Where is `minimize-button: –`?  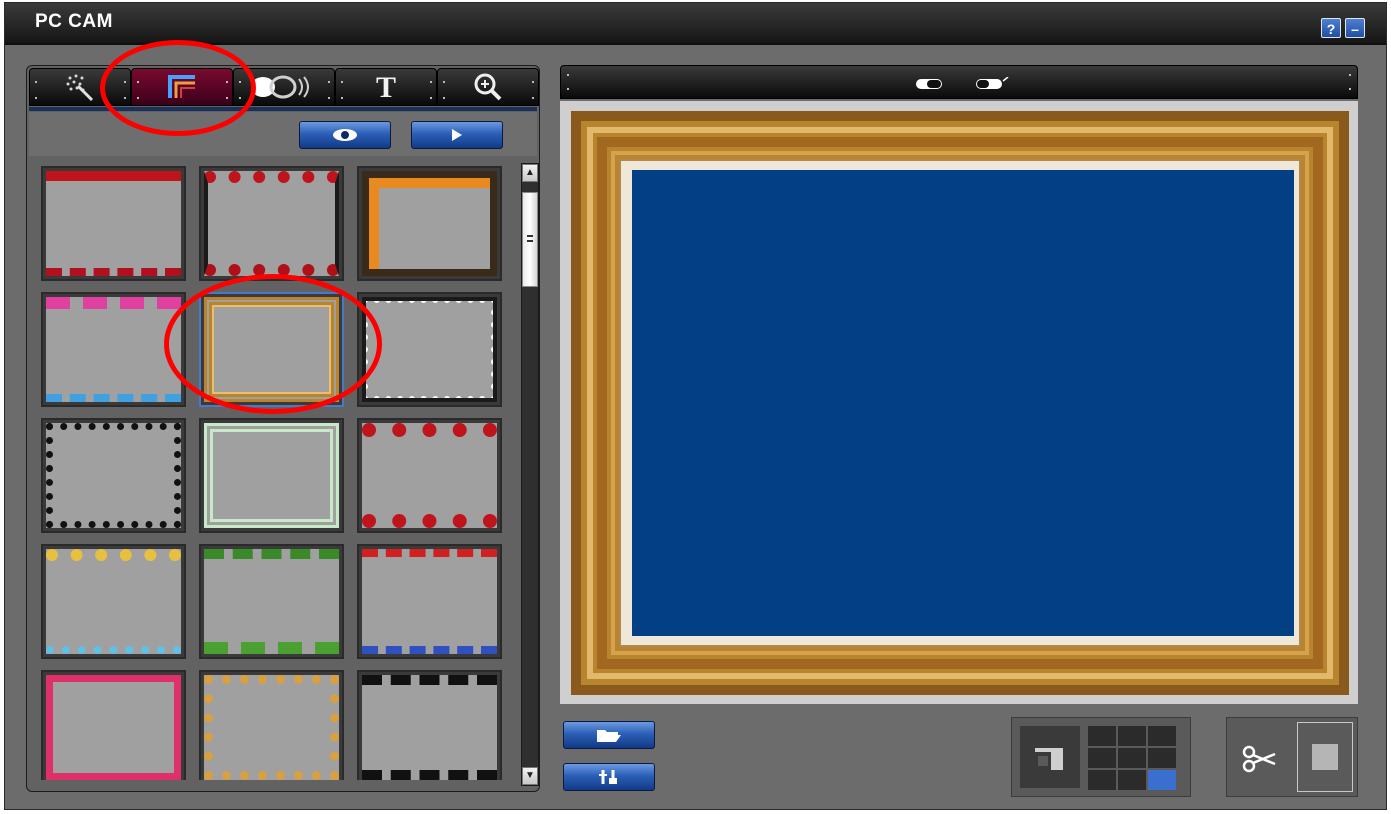 minimize-button: – is located at coordinates (1355, 28).